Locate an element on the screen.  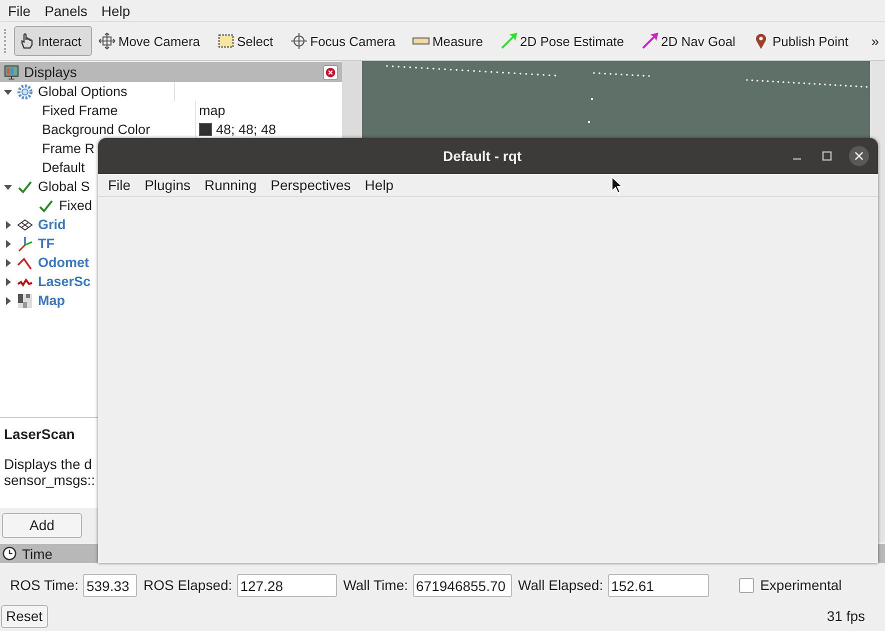
add-button: Add is located at coordinates (42, 525).